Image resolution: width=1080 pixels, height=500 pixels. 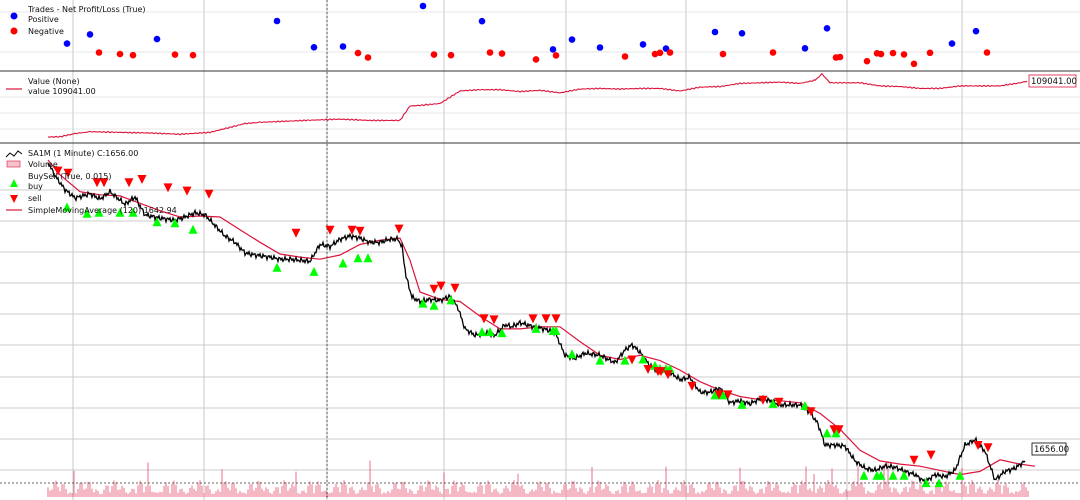 I want to click on legend-negative-label: Negative, so click(x=46, y=31).